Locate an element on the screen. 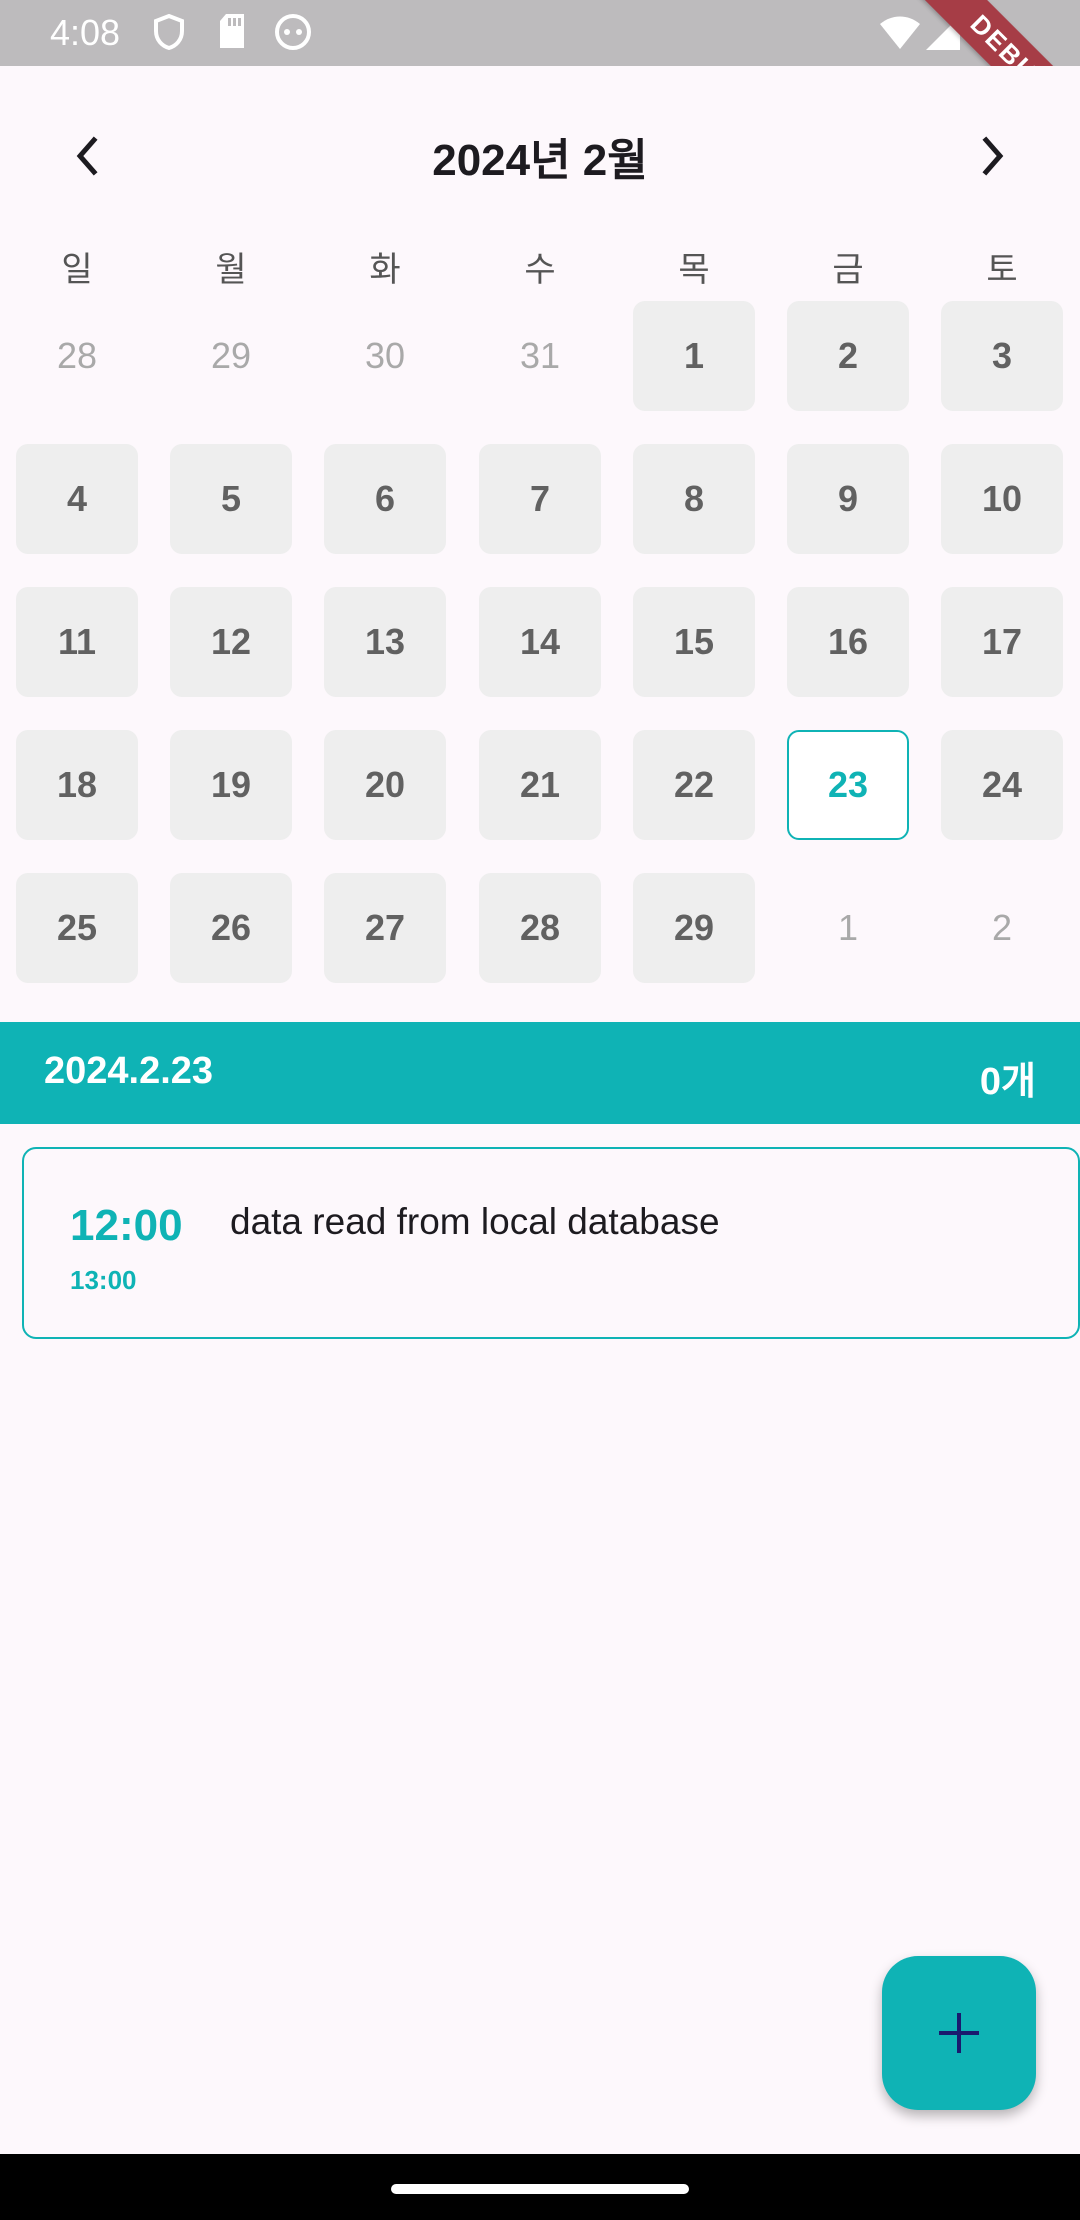 The image size is (1080, 2220). calendar-day: 5 is located at coordinates (231, 499).